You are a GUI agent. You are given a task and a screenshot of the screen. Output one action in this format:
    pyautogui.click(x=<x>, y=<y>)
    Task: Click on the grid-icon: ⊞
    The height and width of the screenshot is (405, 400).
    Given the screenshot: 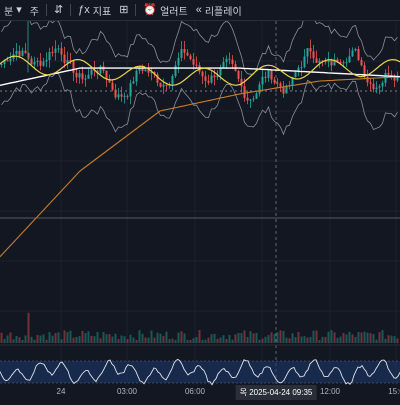 What is the action you would take?
    pyautogui.click(x=124, y=9)
    